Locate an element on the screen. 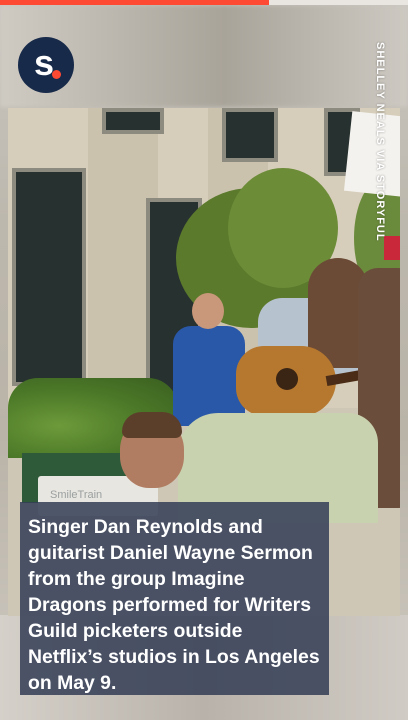  brand-logo-icon: s is located at coordinates (46, 65).